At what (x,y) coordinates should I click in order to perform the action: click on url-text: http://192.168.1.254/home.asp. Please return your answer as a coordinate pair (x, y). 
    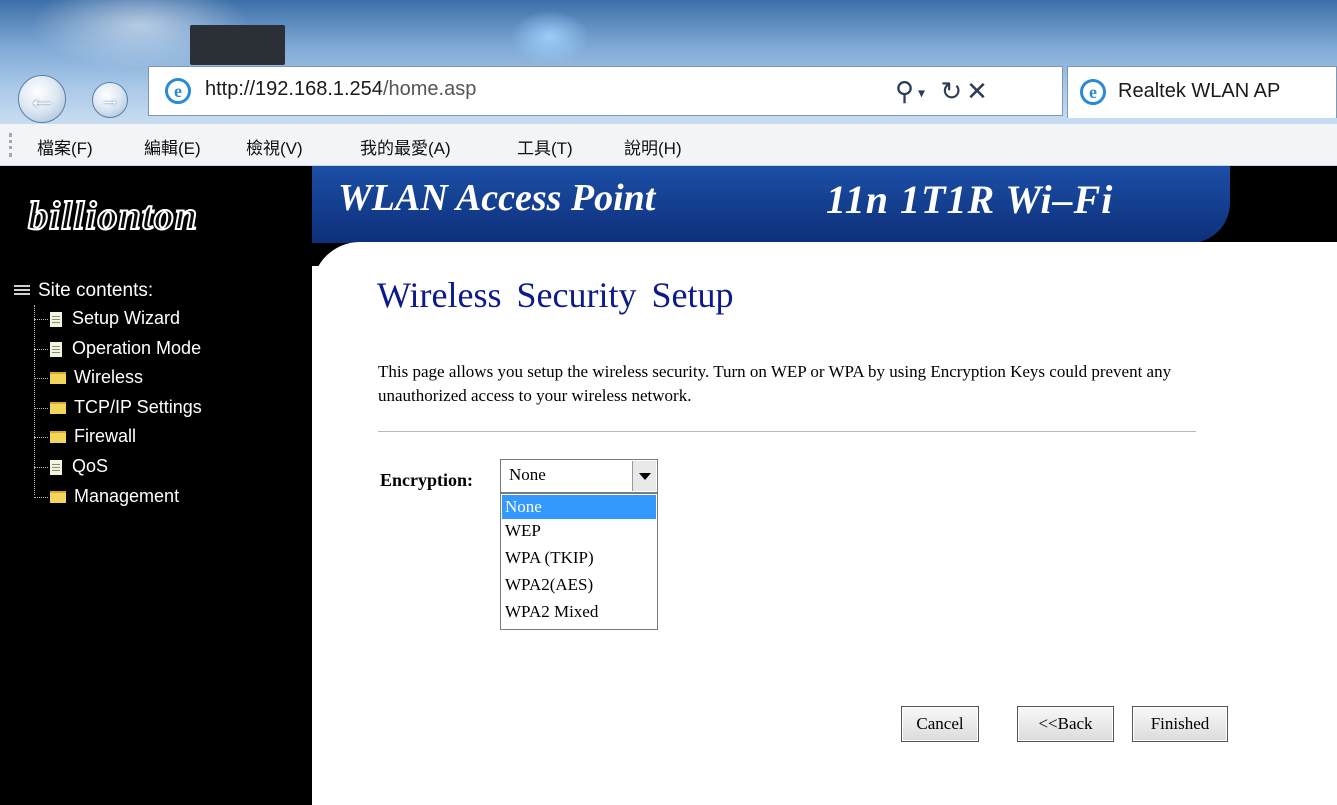
    Looking at the image, I should click on (340, 89).